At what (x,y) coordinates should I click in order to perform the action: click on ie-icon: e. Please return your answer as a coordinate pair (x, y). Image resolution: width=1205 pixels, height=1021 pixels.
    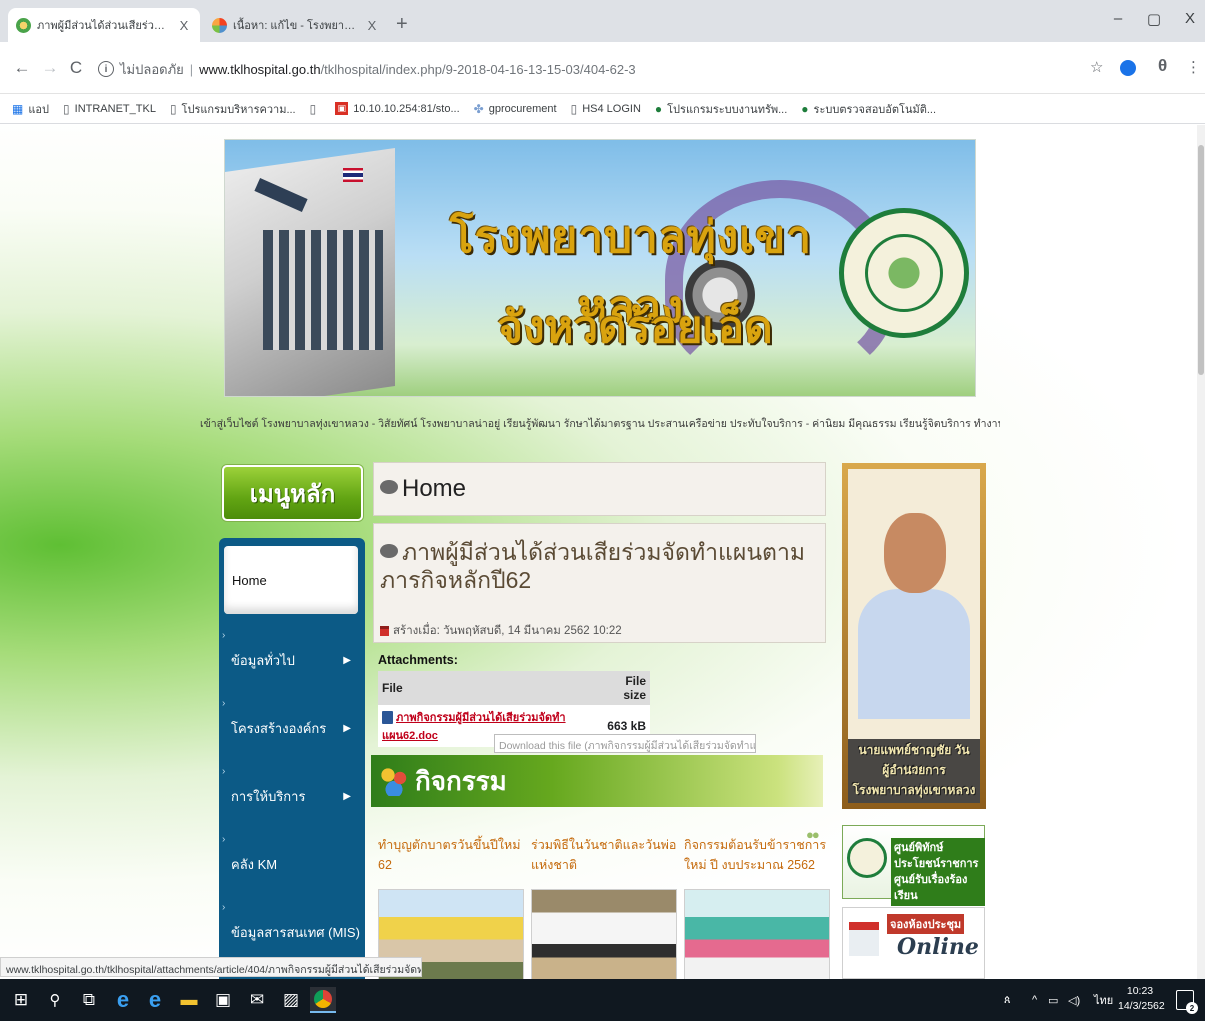
    Looking at the image, I should click on (123, 1000).